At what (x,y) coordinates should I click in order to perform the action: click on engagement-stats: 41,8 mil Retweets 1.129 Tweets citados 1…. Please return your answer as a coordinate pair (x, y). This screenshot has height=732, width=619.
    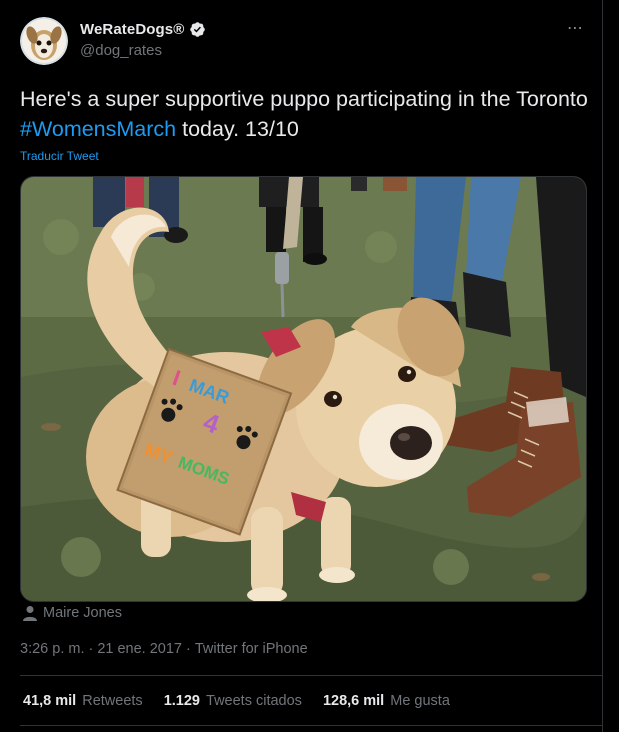
    Looking at the image, I should click on (247, 701).